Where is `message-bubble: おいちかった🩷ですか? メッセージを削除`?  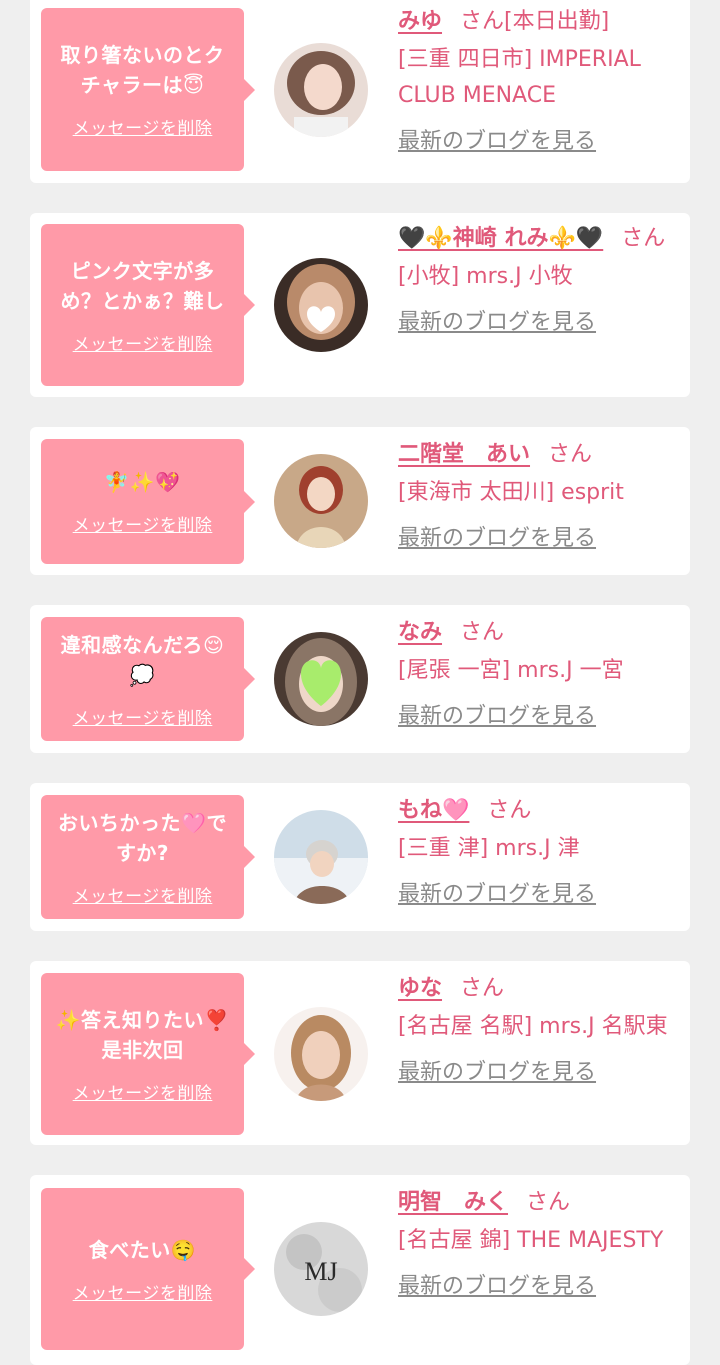 message-bubble: おいちかった🩷ですか? メッセージを削除 is located at coordinates (148, 857).